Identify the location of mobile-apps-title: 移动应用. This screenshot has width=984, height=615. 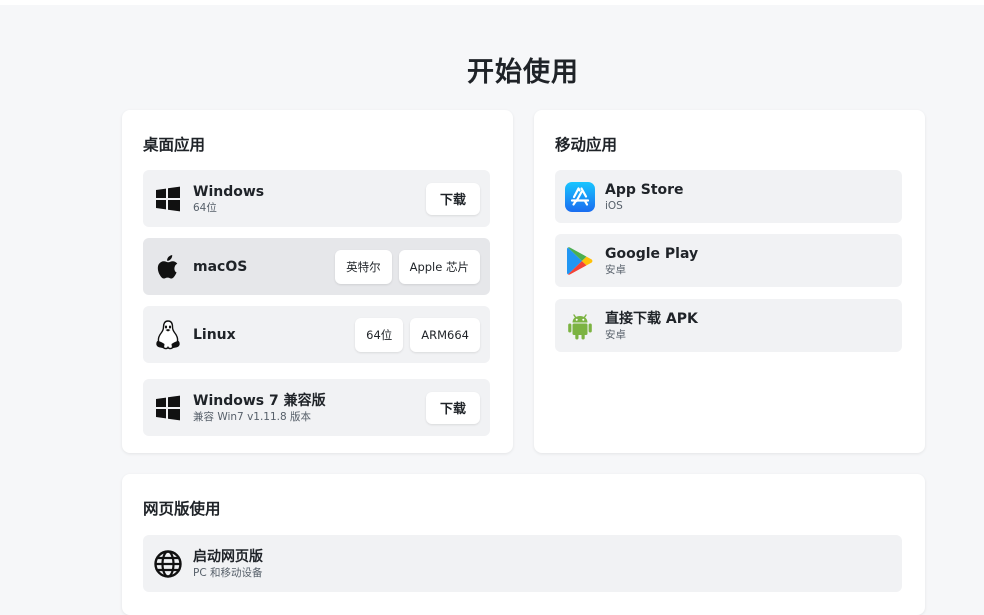
(586, 145).